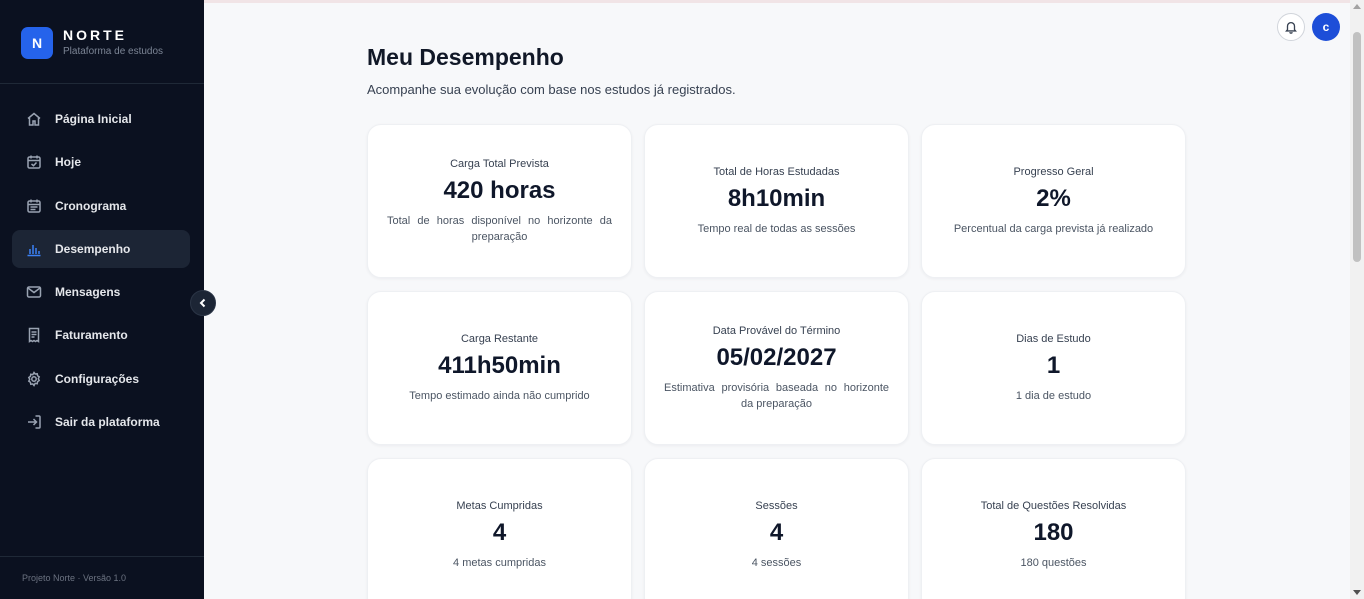 The height and width of the screenshot is (599, 1364). I want to click on stat-description: 4 metas cumpridas, so click(499, 562).